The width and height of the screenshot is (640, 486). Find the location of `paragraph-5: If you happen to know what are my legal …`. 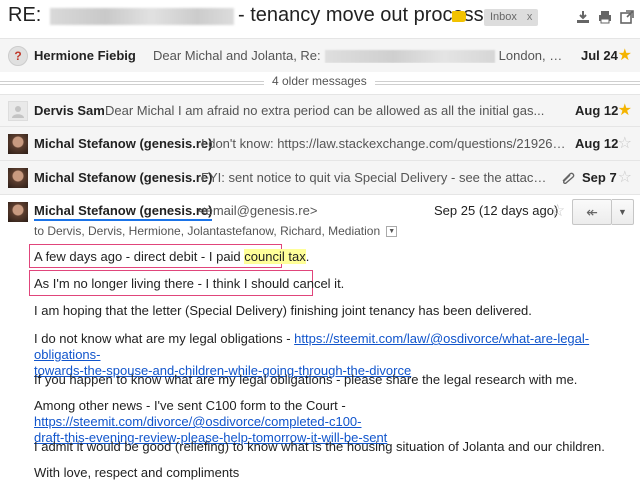

paragraph-5: If you happen to know what are my legal … is located at coordinates (306, 379).